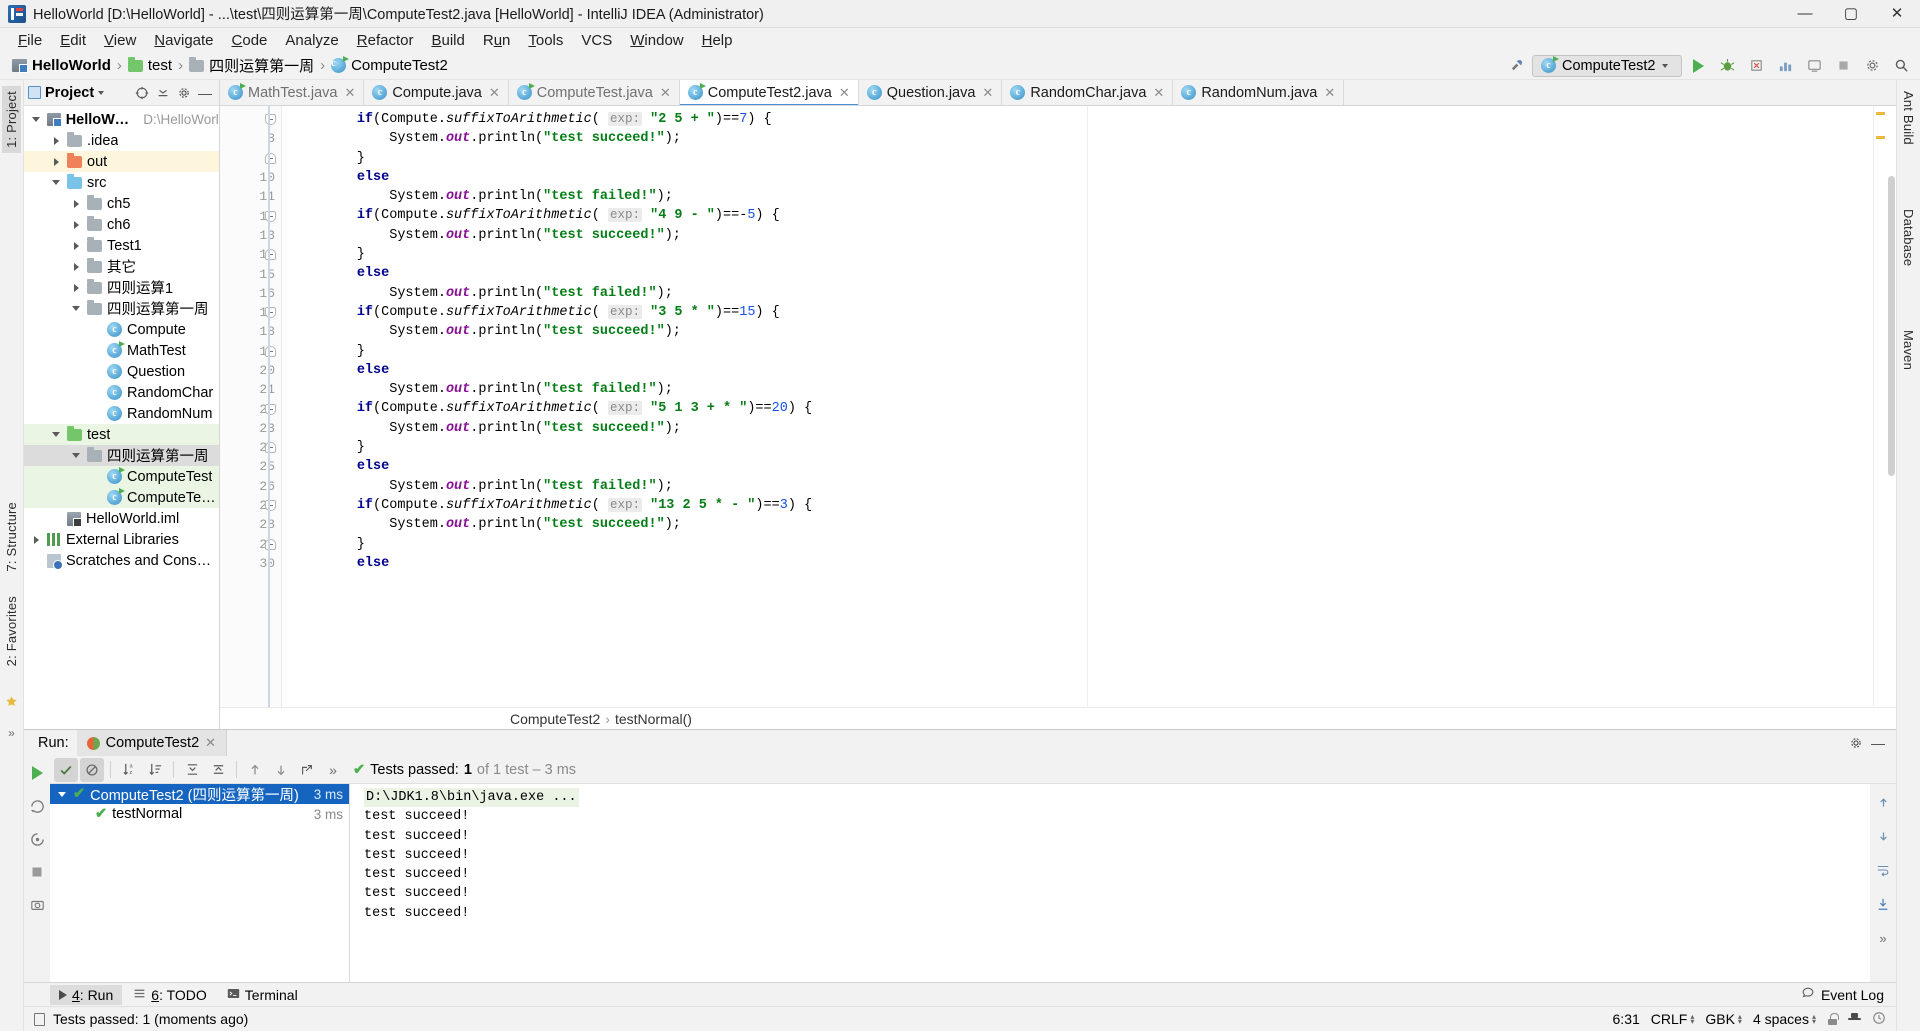 Image resolution: width=1920 pixels, height=1031 pixels. I want to click on show-ignored-tests-toggle, so click(92, 769).